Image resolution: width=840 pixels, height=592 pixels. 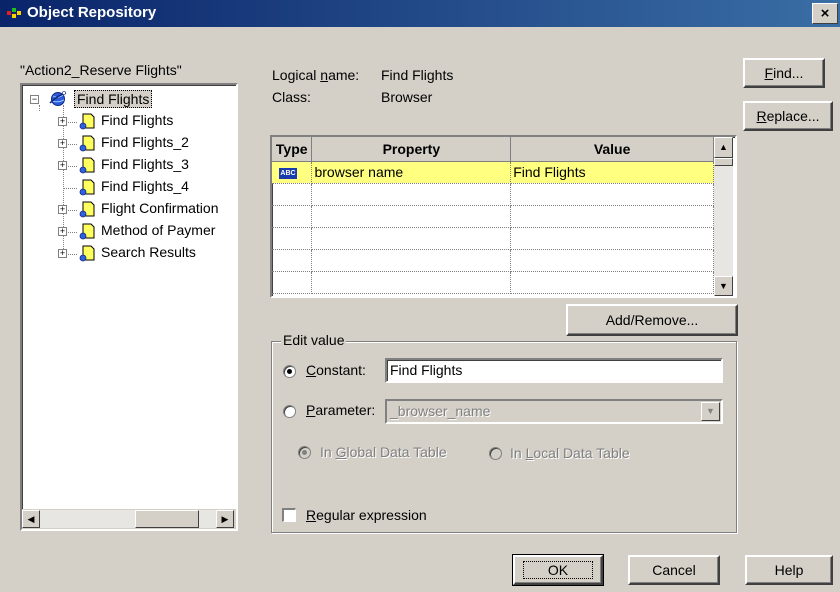 I want to click on grid-scroll-thumb, so click(x=723, y=162).